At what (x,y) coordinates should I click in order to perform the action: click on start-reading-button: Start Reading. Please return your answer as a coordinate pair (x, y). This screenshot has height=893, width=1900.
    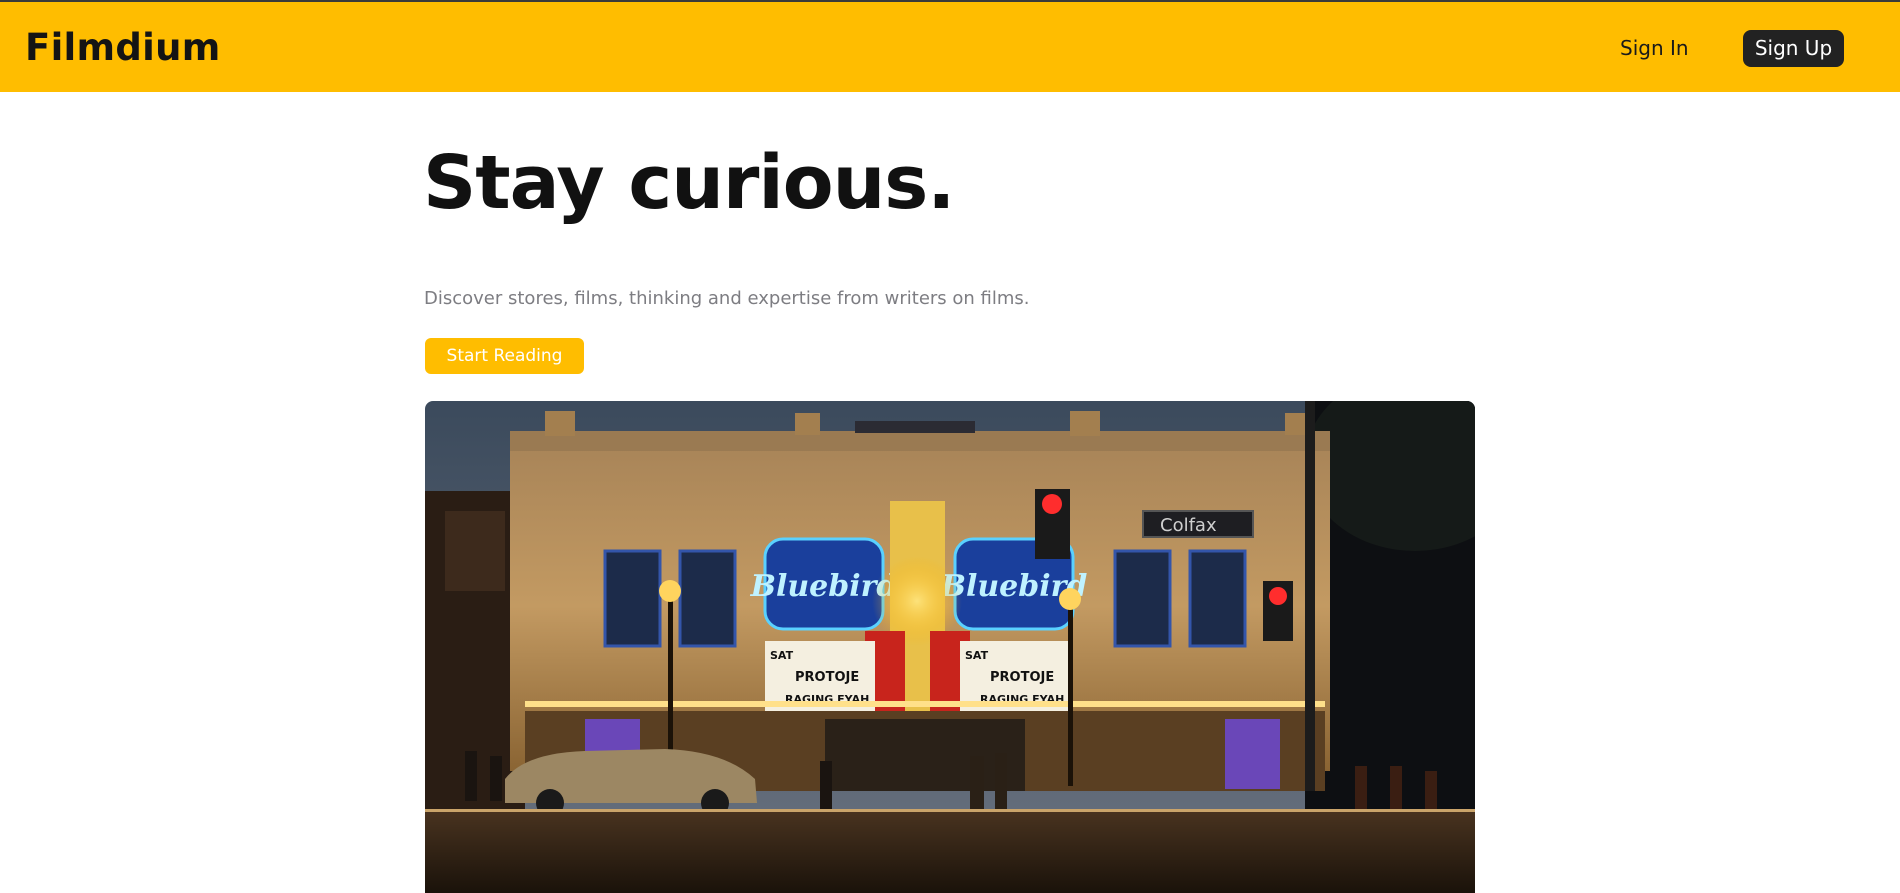
    Looking at the image, I should click on (504, 356).